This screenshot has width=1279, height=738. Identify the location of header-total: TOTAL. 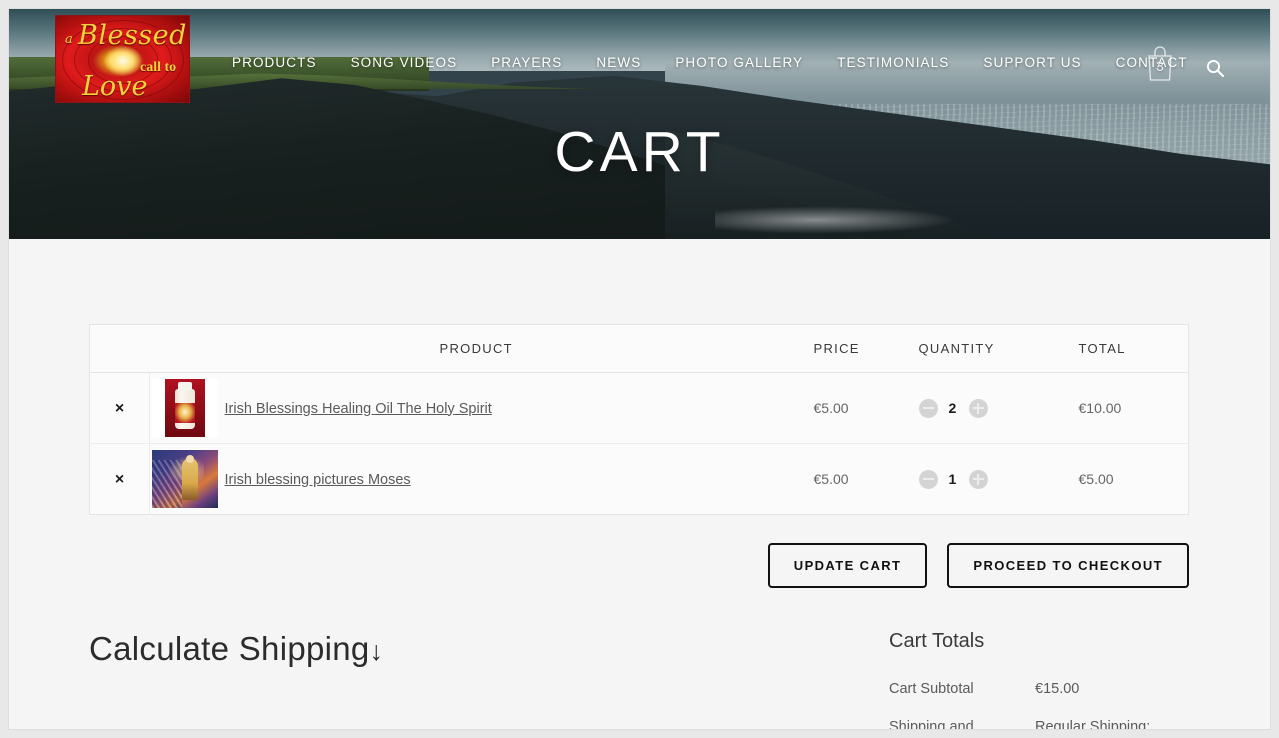
(1133, 348).